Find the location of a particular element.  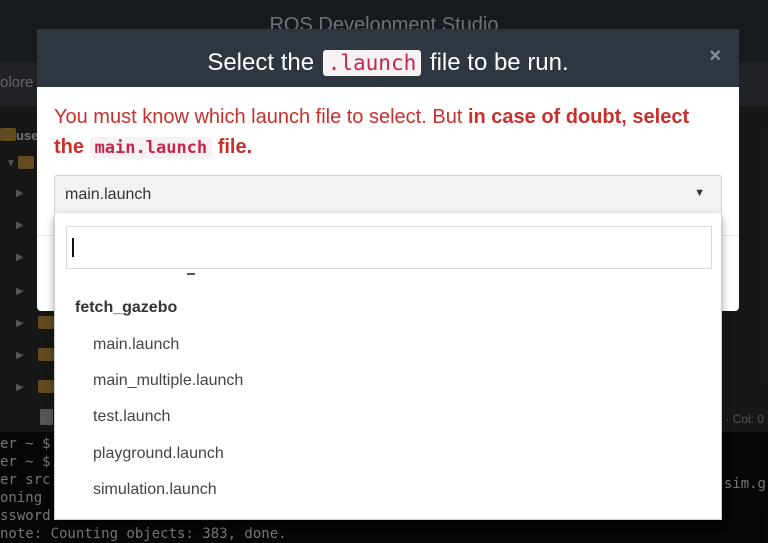

modal-title-prefix: Select the is located at coordinates (261, 62).